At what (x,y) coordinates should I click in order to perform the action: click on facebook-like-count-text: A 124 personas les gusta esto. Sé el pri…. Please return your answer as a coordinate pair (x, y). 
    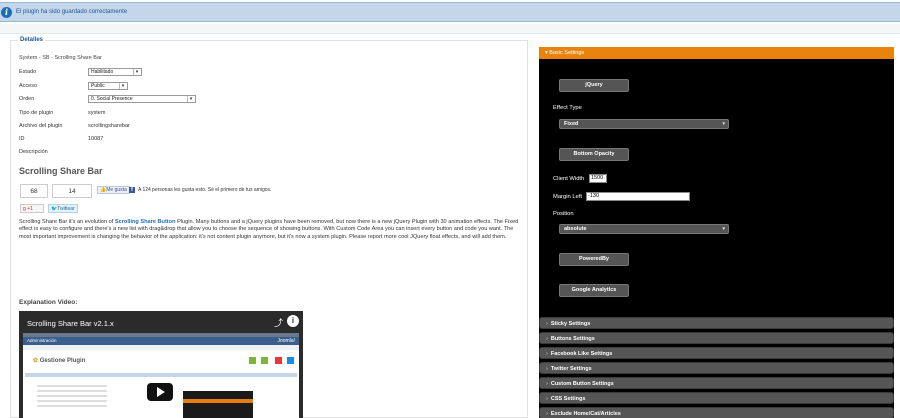
    Looking at the image, I should click on (205, 190).